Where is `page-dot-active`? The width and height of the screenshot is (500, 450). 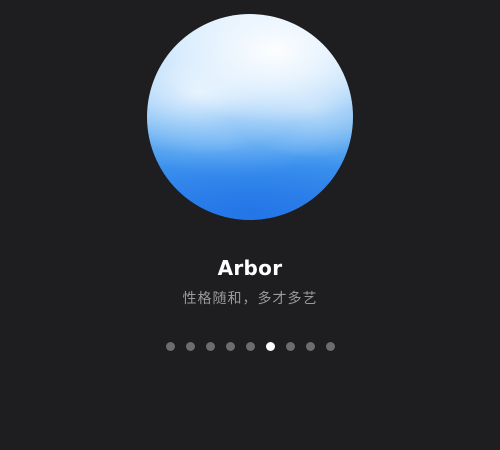 page-dot-active is located at coordinates (270, 346).